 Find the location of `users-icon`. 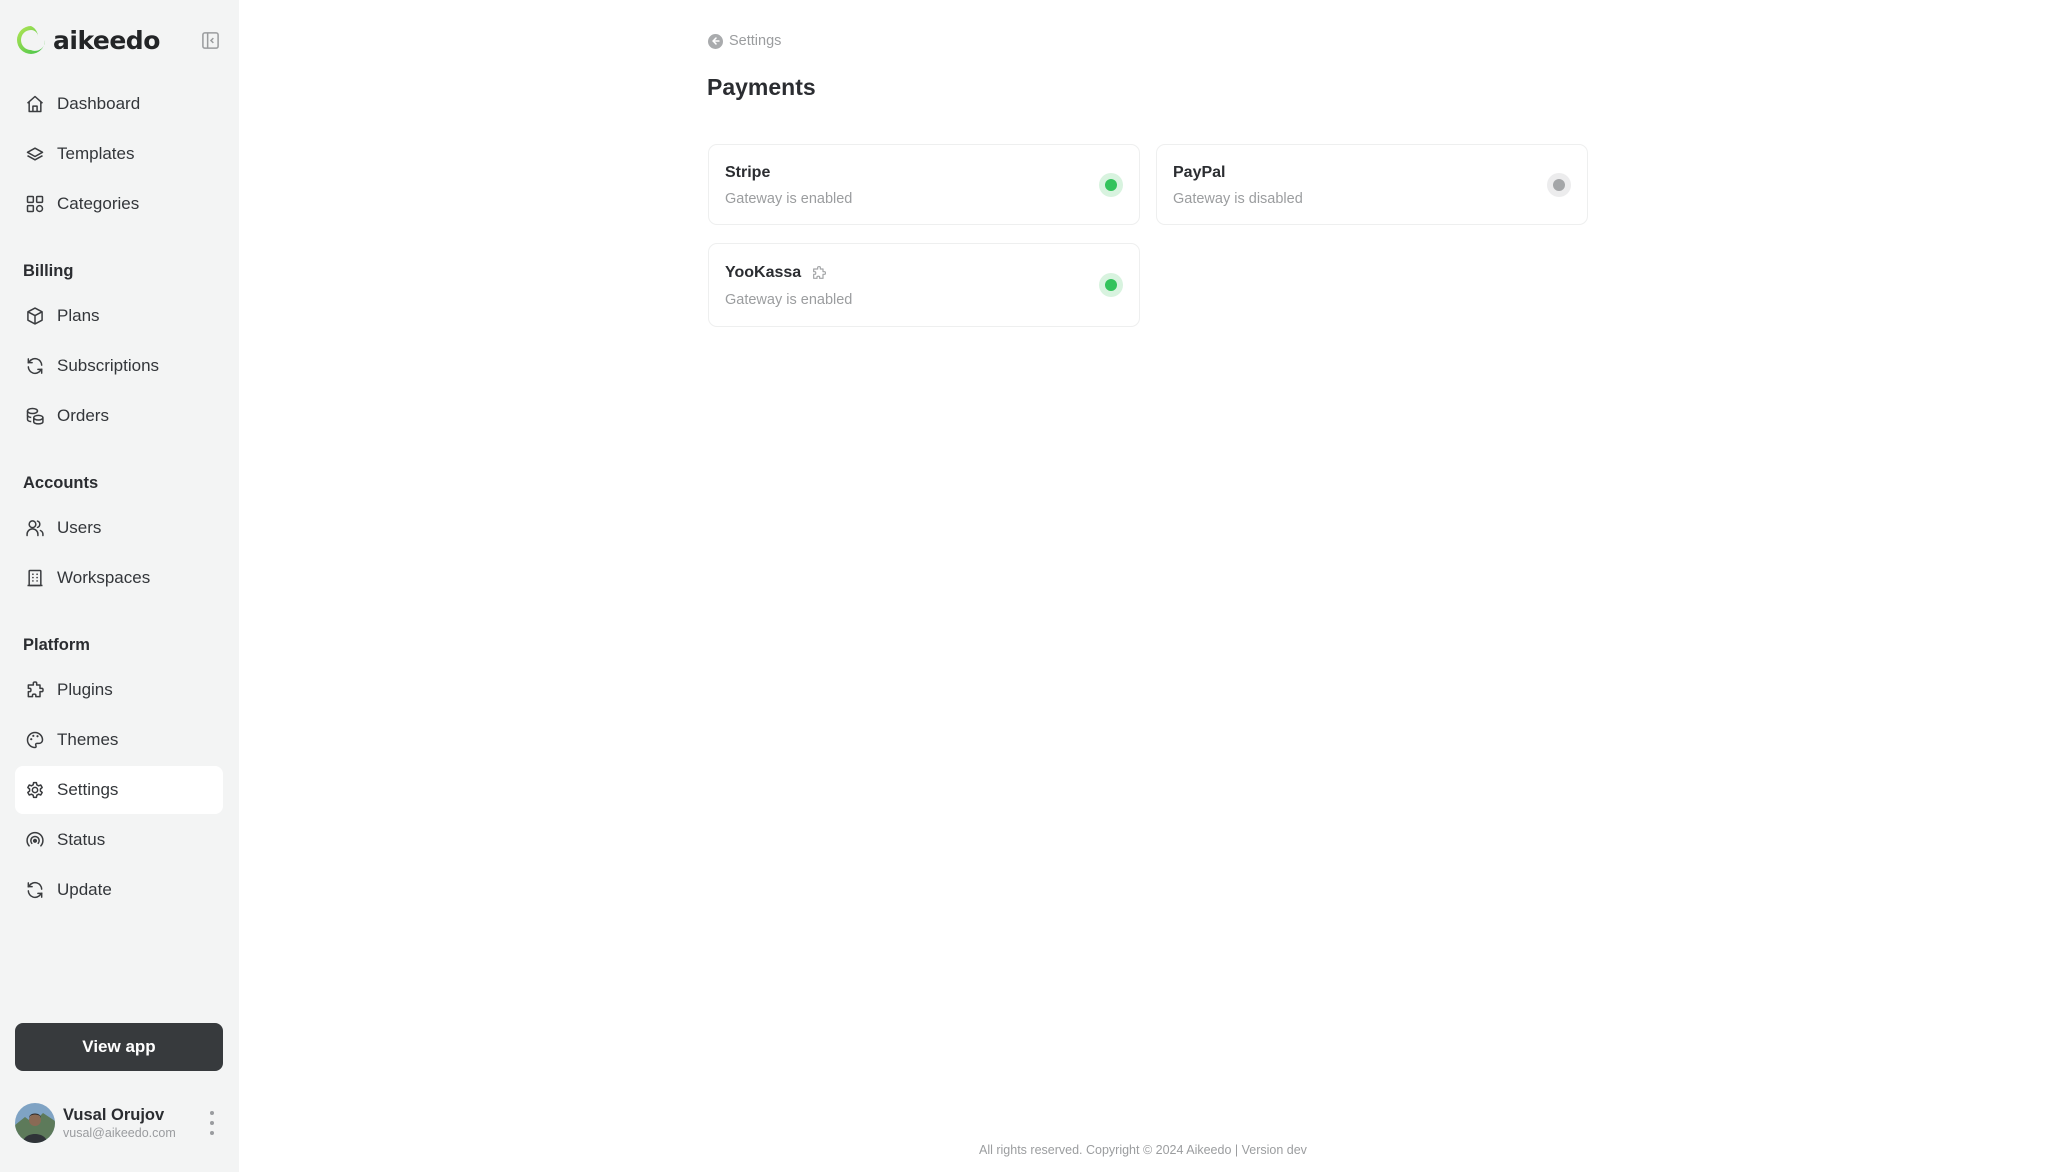

users-icon is located at coordinates (35, 528).